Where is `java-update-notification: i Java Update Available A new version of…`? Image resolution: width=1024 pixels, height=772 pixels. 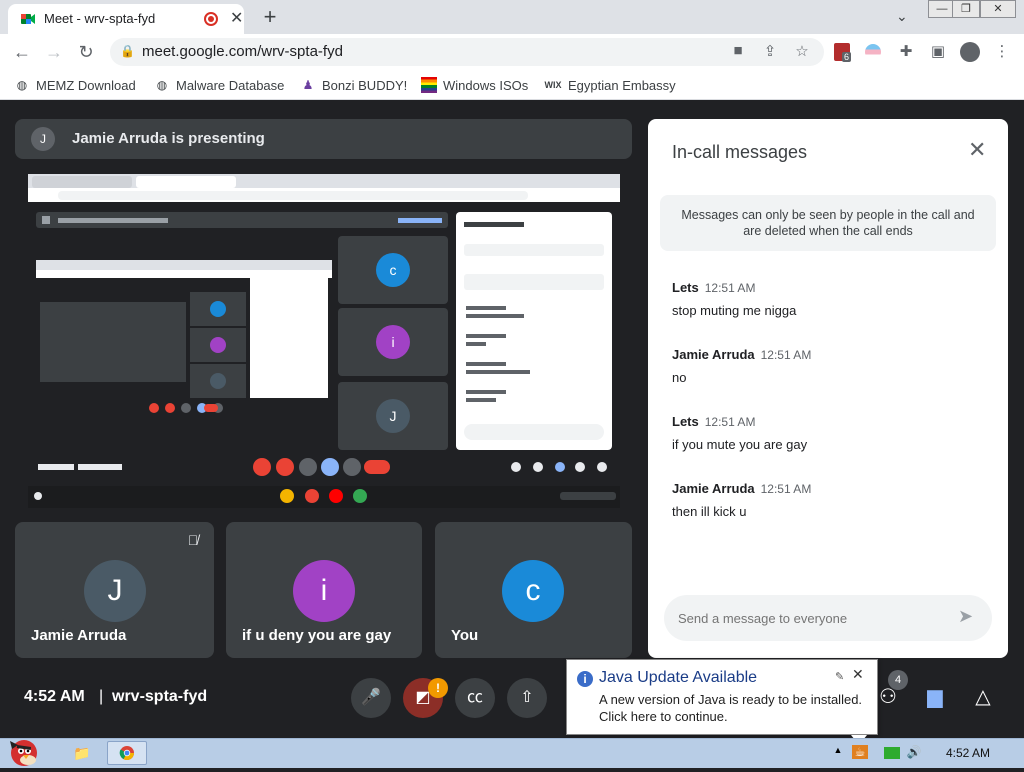
java-update-notification: i Java Update Available A new version of… is located at coordinates (722, 702).